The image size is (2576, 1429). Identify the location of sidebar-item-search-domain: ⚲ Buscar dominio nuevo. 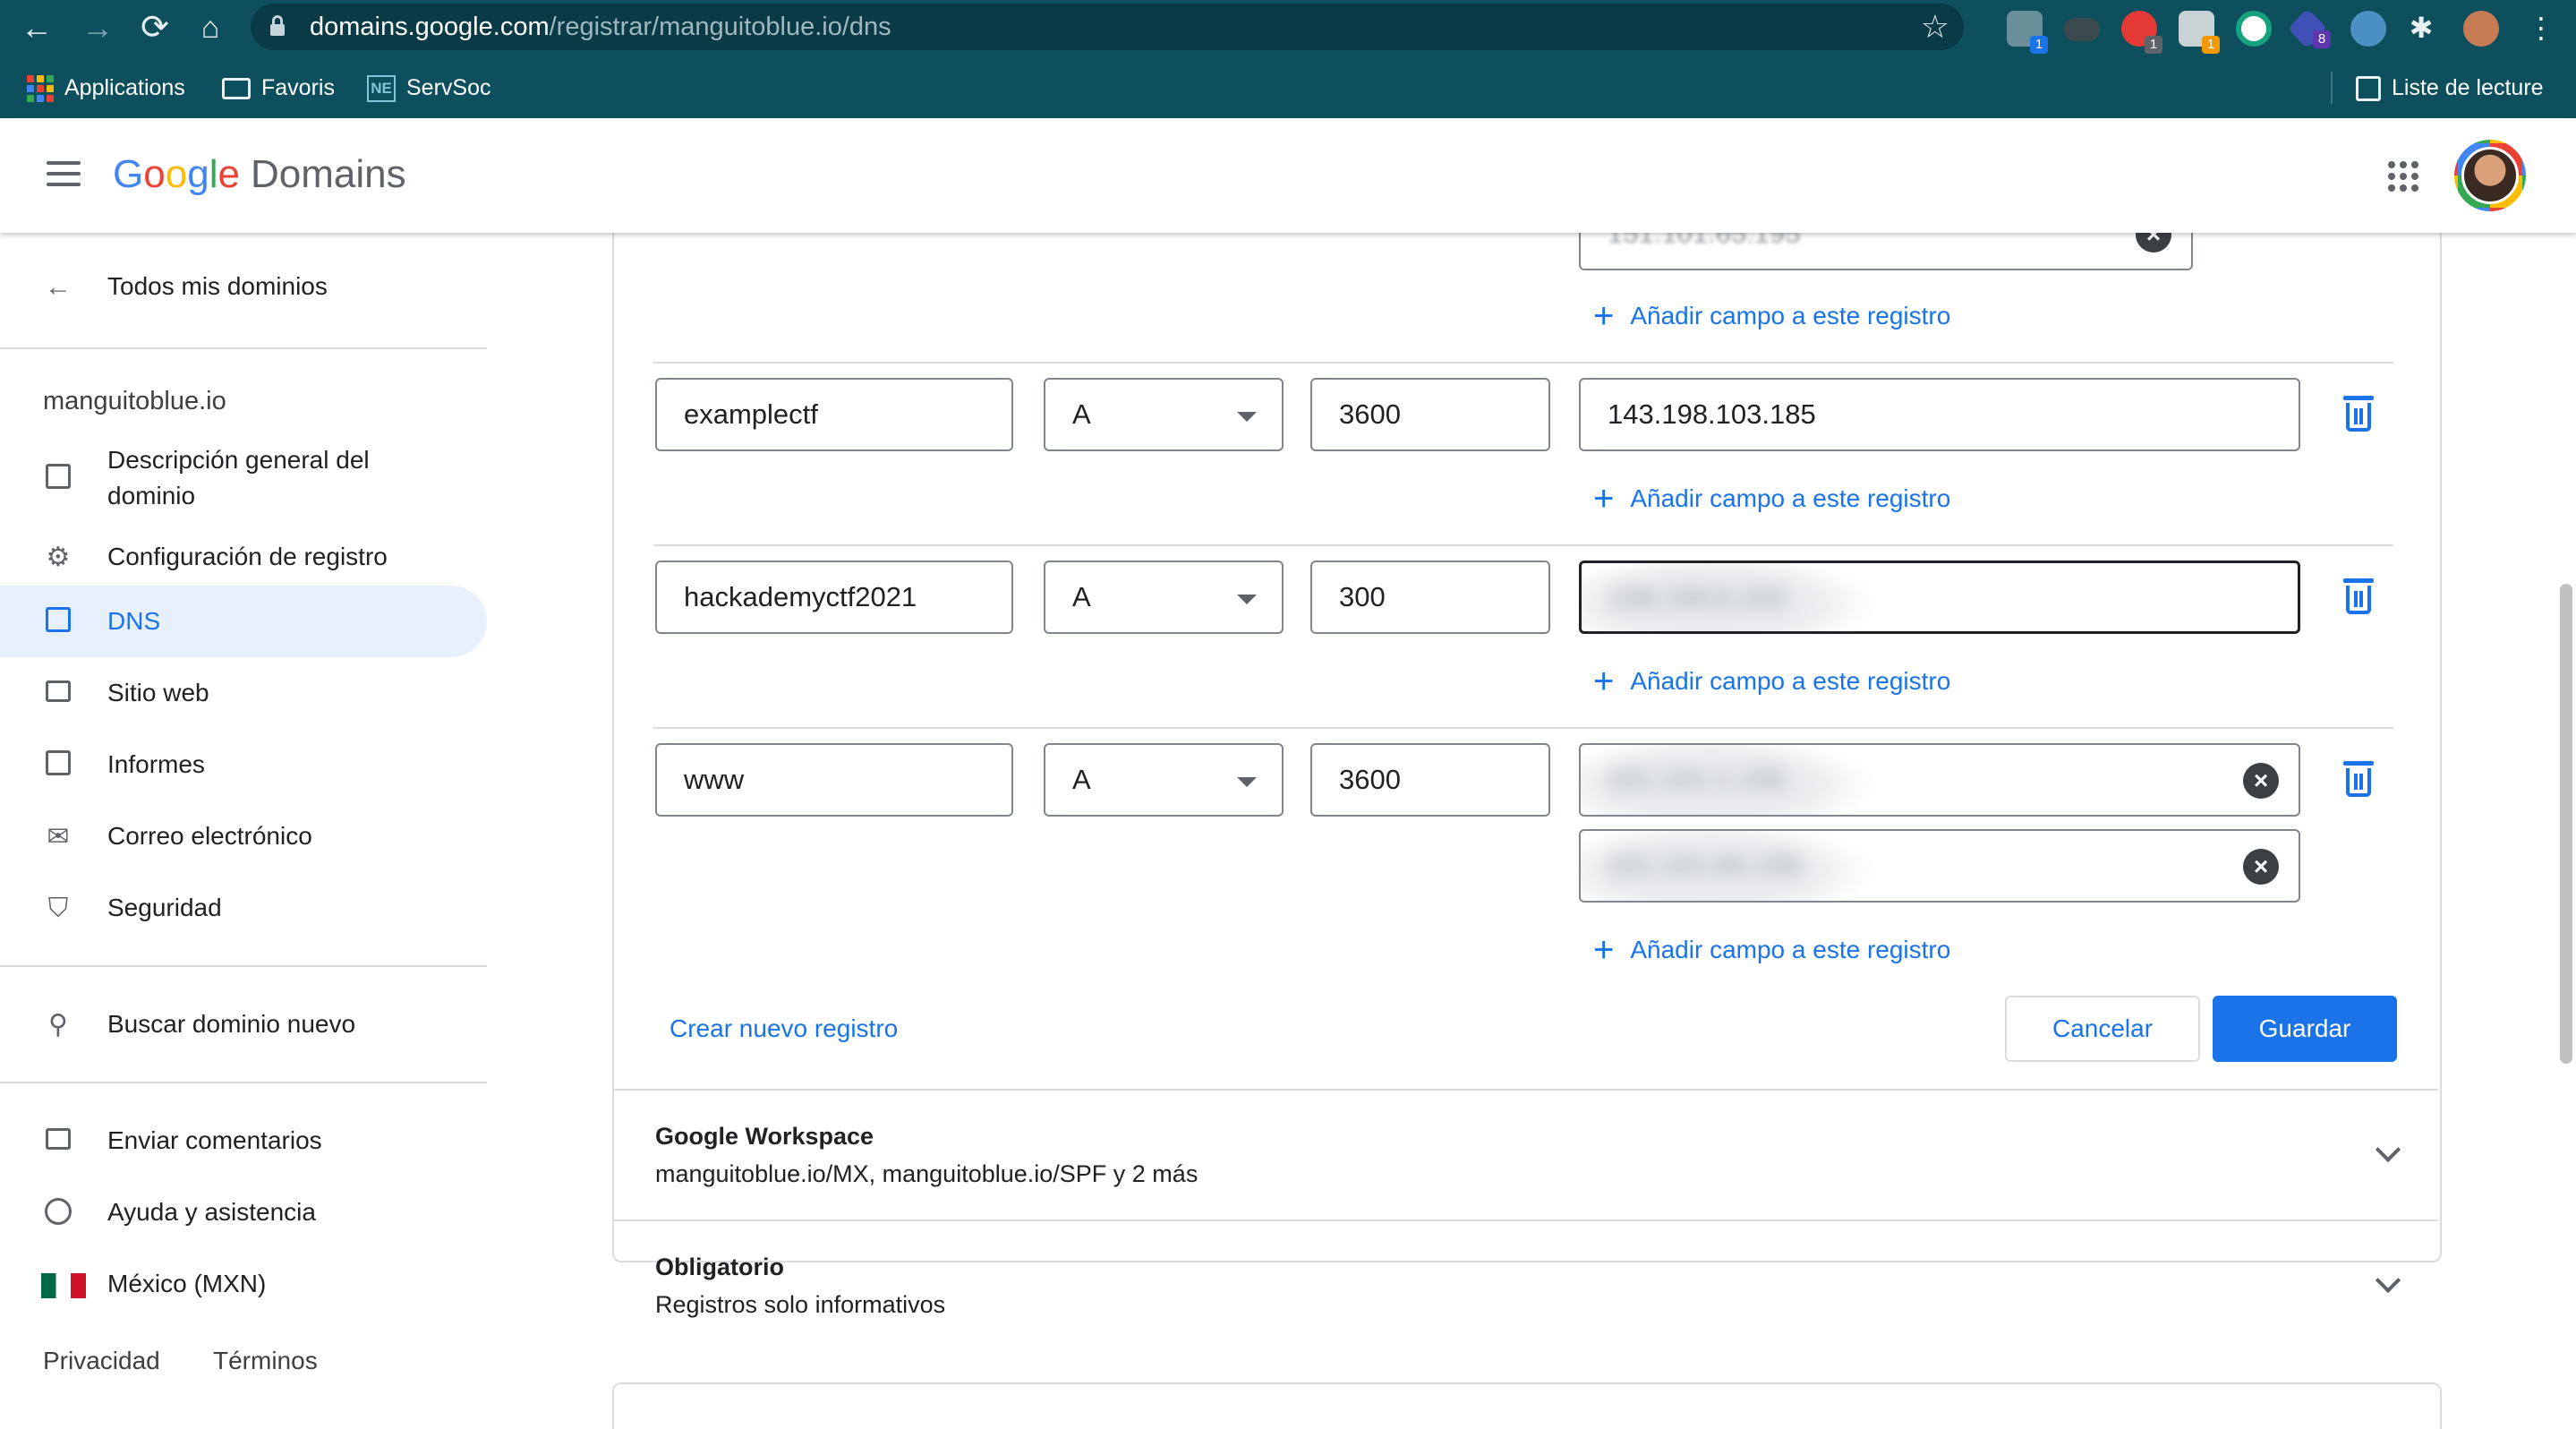
(243, 1024).